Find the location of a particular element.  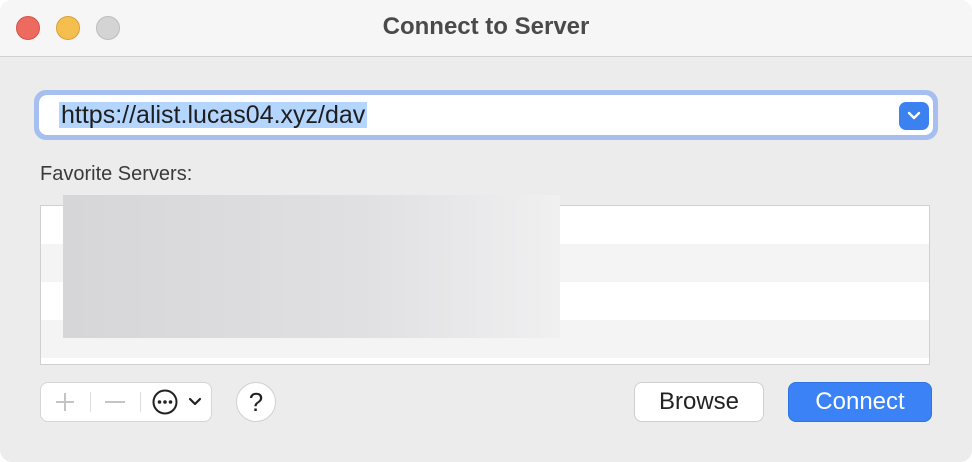

more-actions-menu-button is located at coordinates (176, 402).